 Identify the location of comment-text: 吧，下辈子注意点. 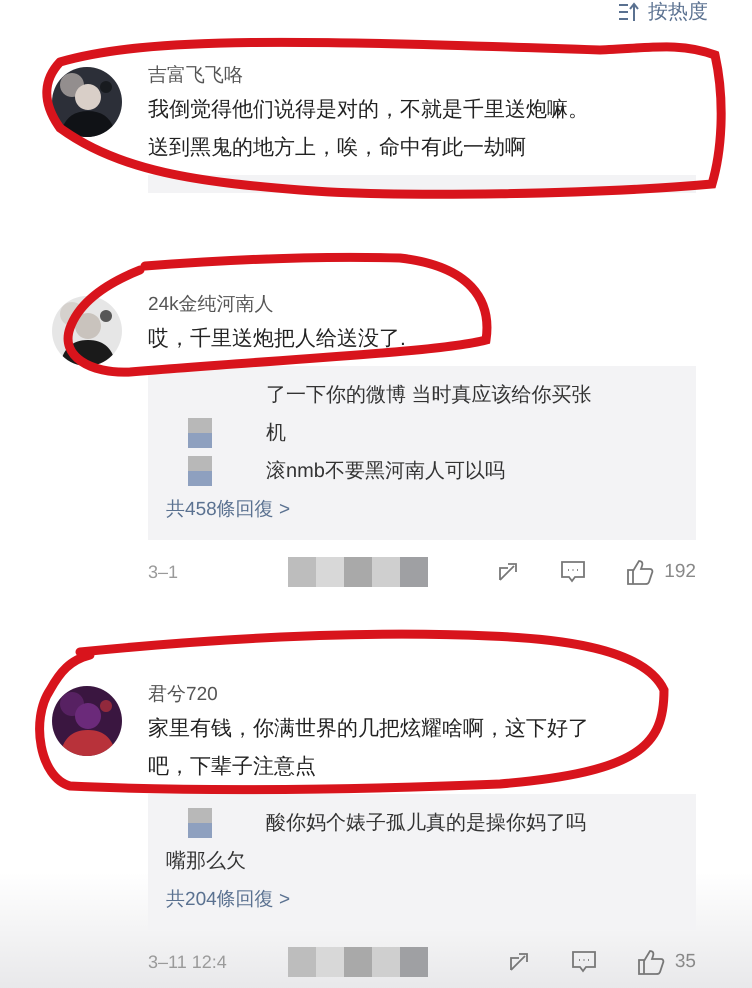
(232, 767).